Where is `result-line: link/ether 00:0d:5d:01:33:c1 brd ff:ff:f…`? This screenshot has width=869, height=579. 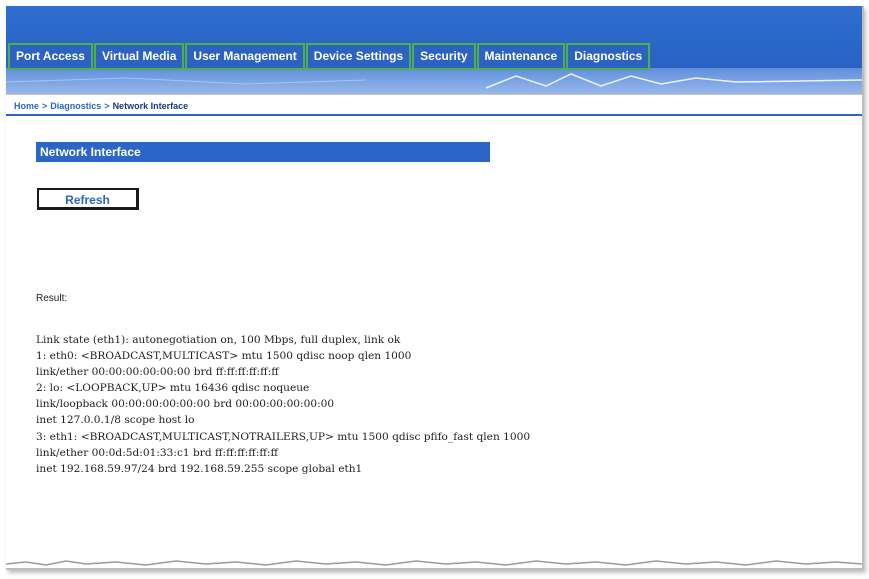
result-line: link/ether 00:0d:5d:01:33:c1 brd ff:ff:f… is located at coordinates (157, 452).